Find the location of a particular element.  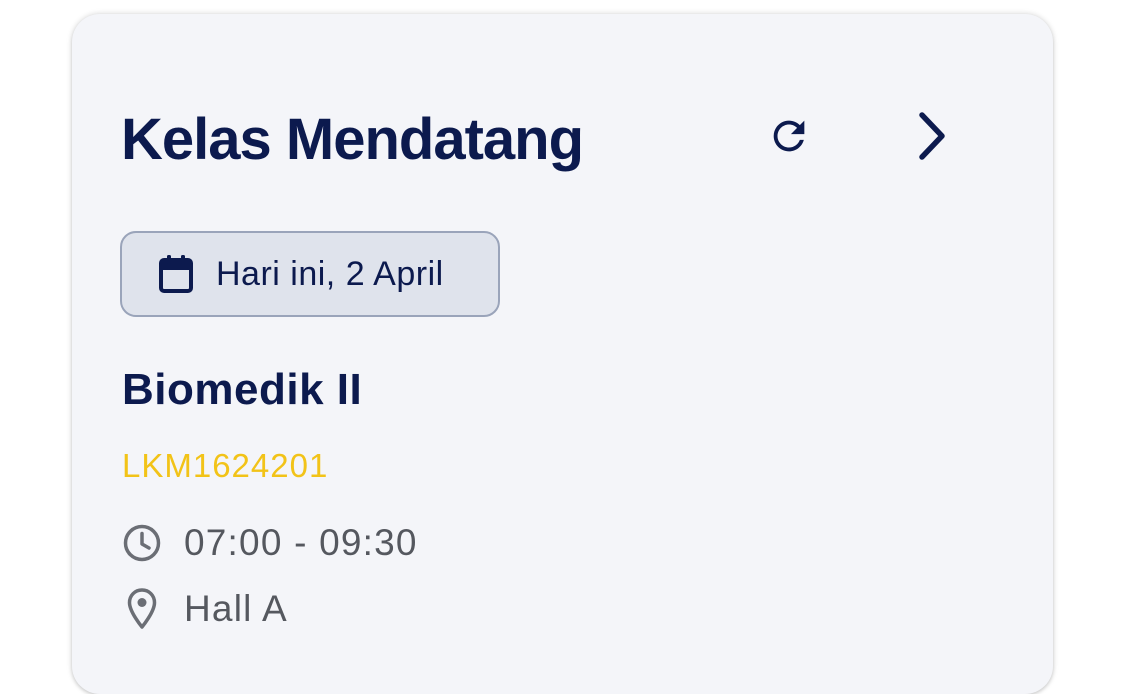

class-time-row: 07:00 - 09:30 is located at coordinates (270, 543).